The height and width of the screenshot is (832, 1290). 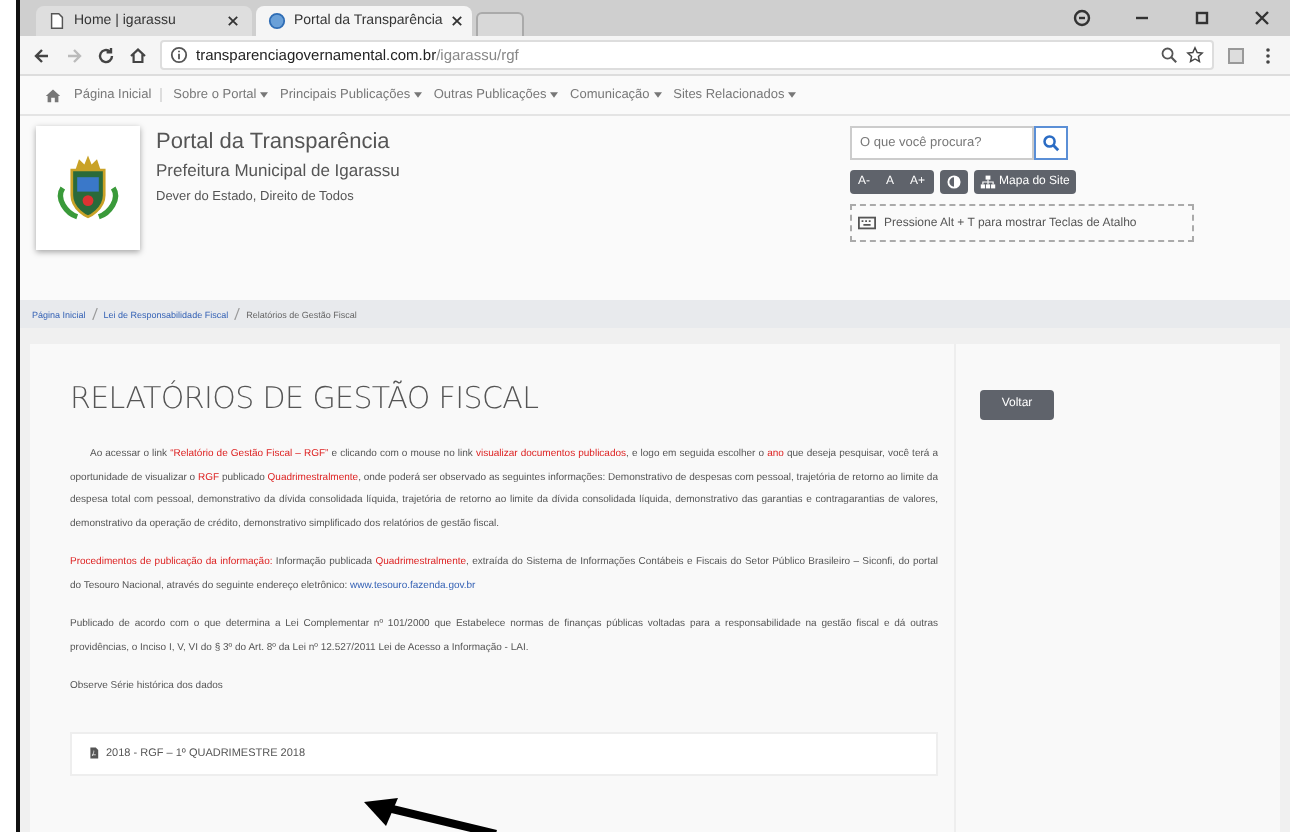 What do you see at coordinates (57, 21) in the screenshot?
I see `page-icon` at bounding box center [57, 21].